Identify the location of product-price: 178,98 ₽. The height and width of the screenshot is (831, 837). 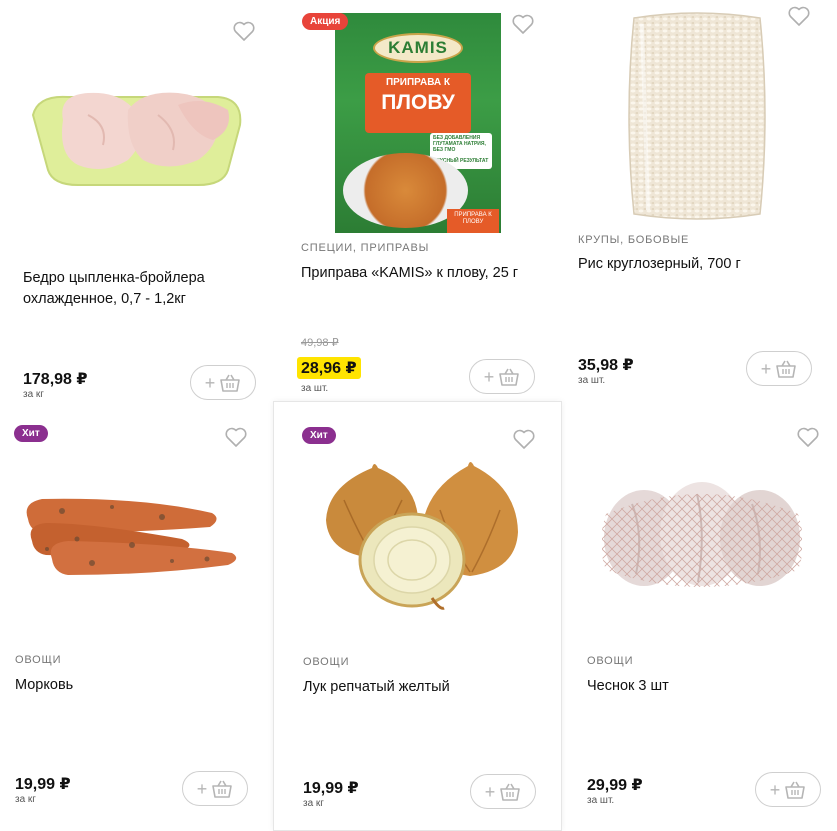
(55, 379).